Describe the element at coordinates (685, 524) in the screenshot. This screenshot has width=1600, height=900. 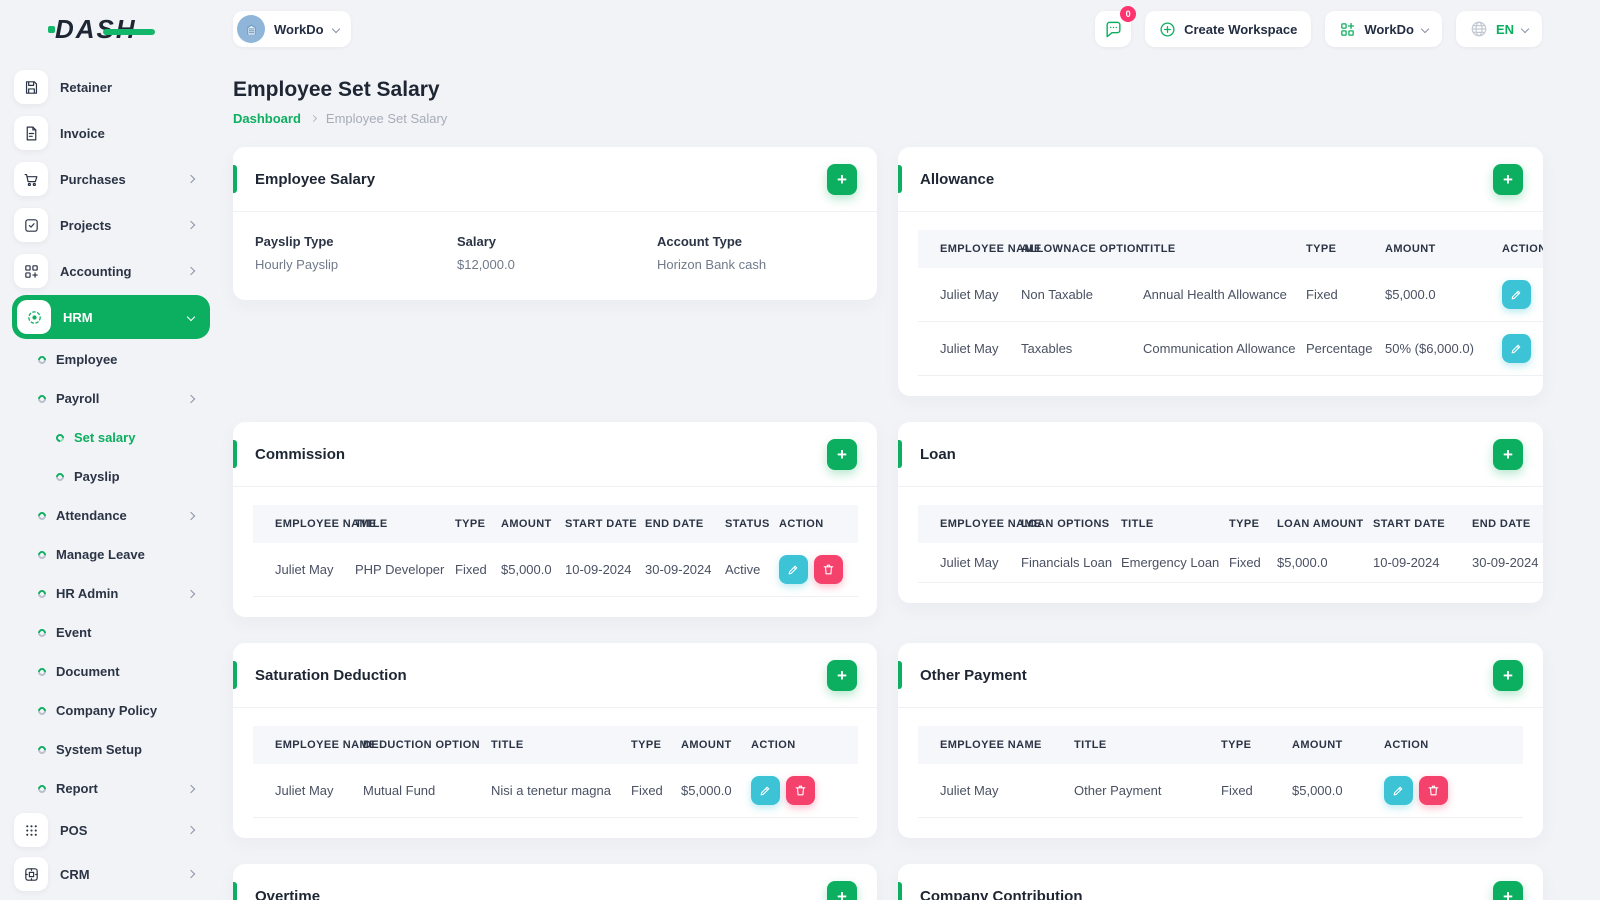
I see `column-header: END DATE` at that location.